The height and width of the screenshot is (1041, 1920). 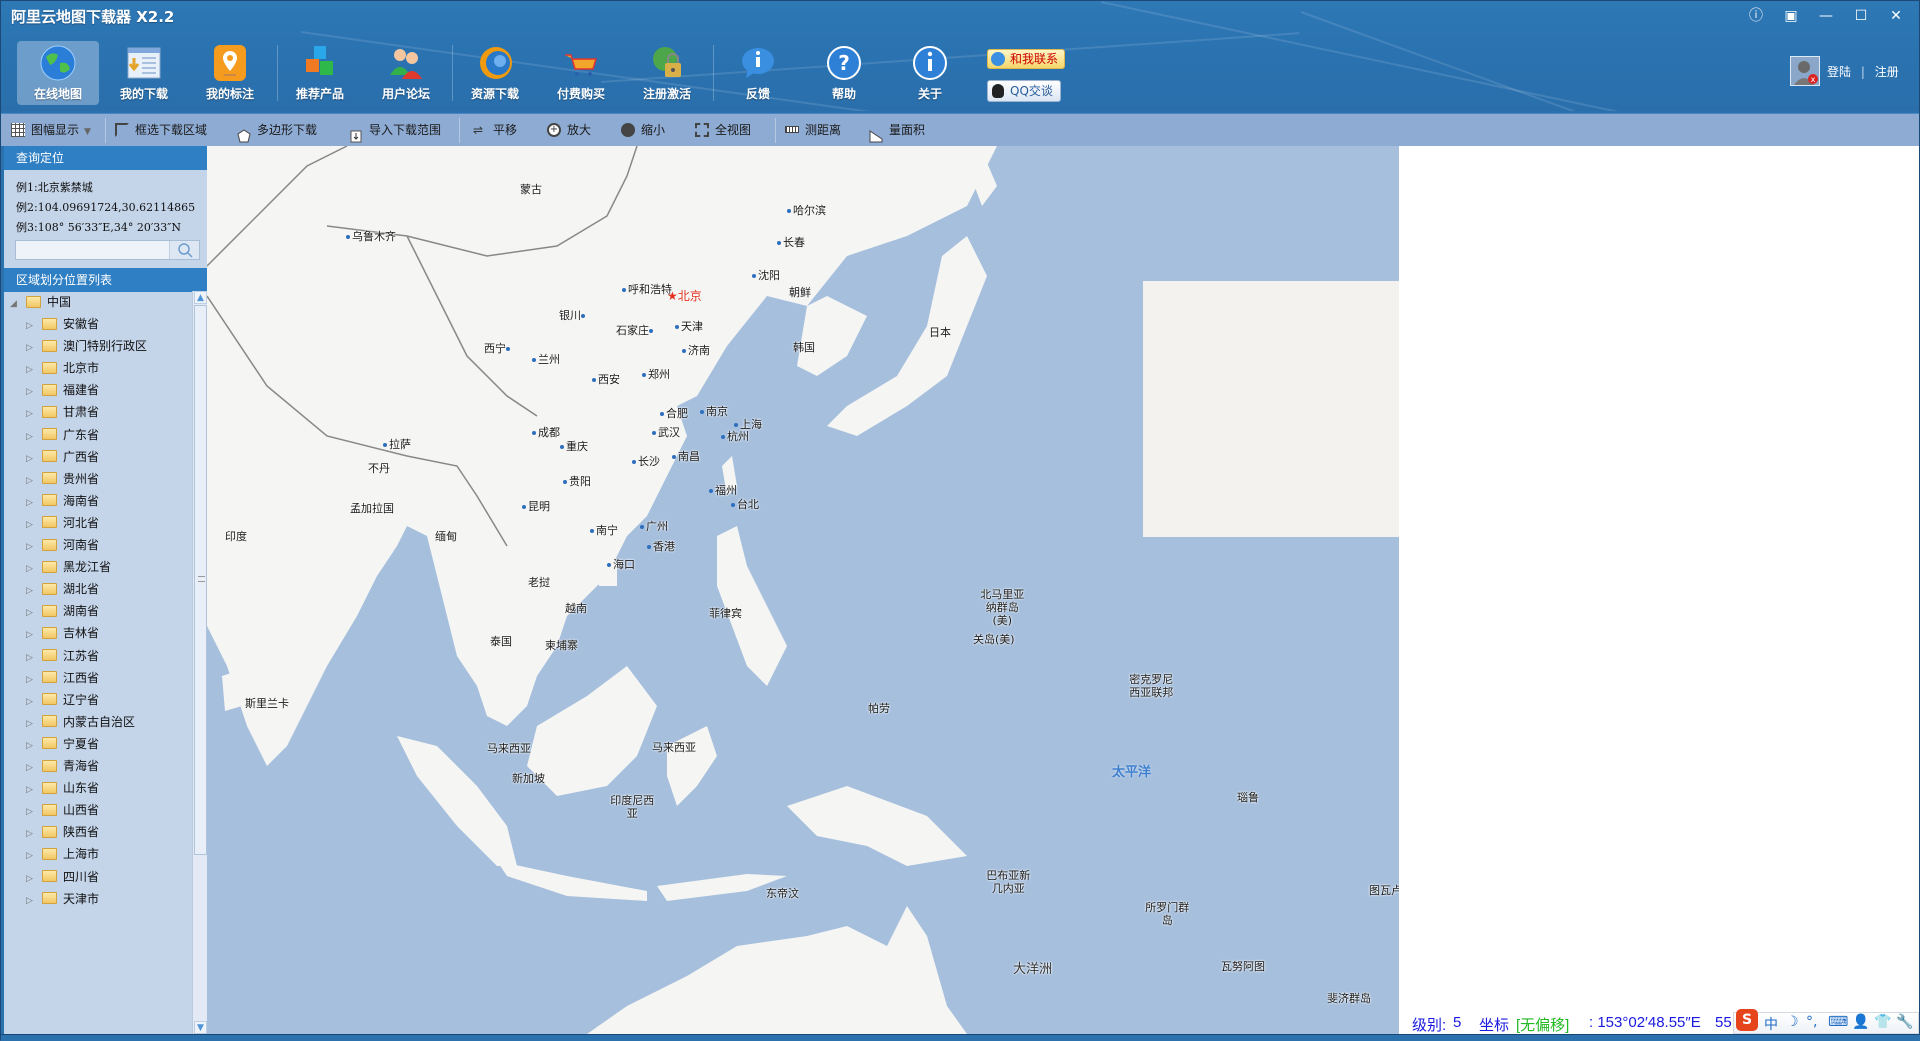 What do you see at coordinates (62, 744) in the screenshot?
I see `tree-node-province: ▷ 宁夏省` at bounding box center [62, 744].